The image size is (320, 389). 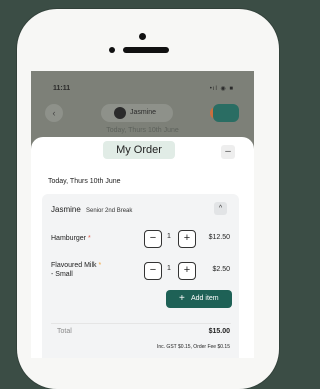 I want to click on child-header: Jasmine Senior 2nd Break, so click(x=91, y=209).